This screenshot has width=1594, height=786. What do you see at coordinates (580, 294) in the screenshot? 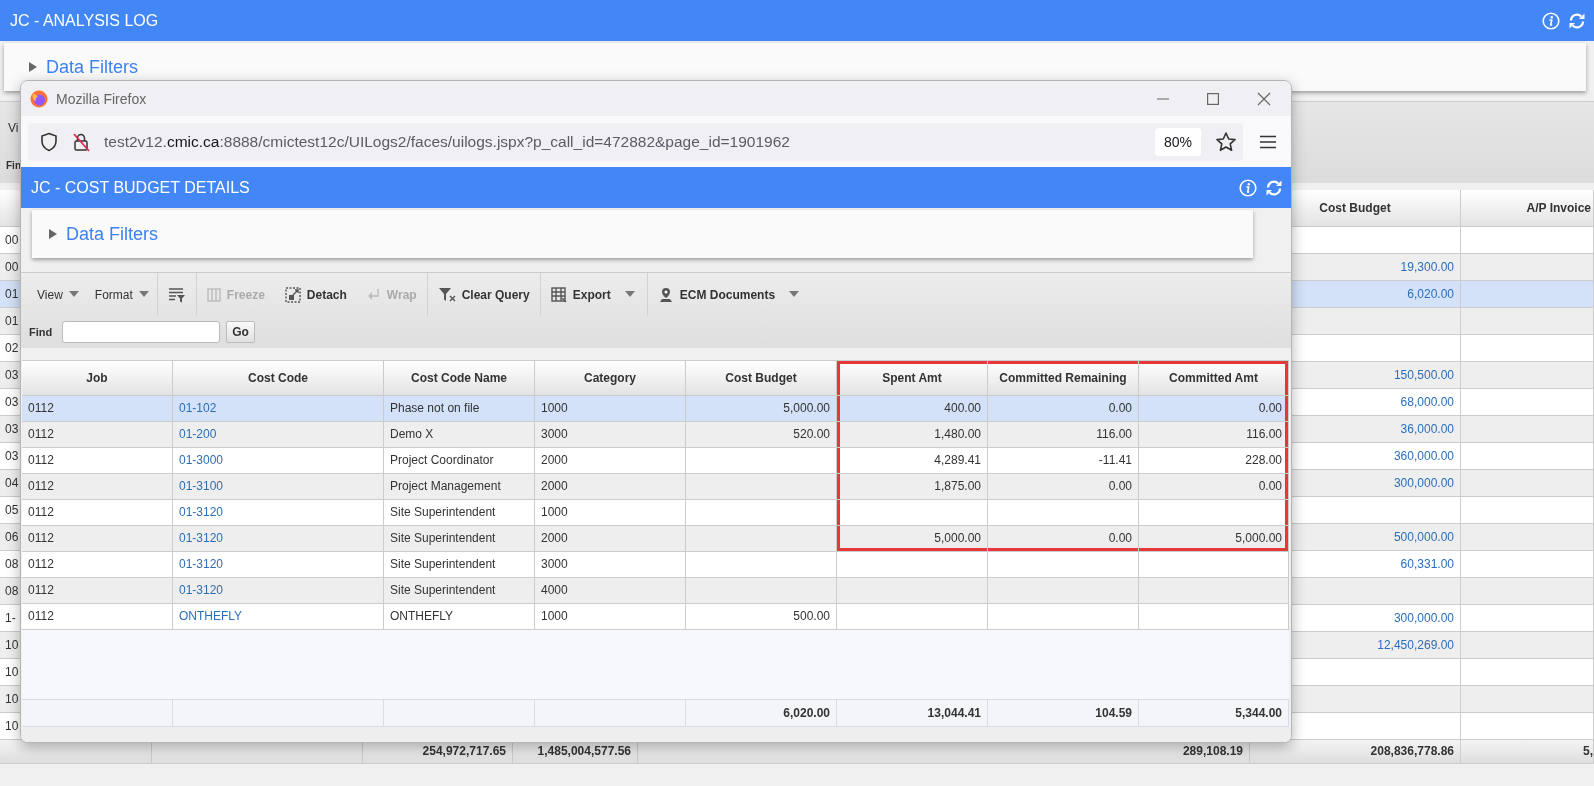
I see `toolbar-button: Export` at bounding box center [580, 294].